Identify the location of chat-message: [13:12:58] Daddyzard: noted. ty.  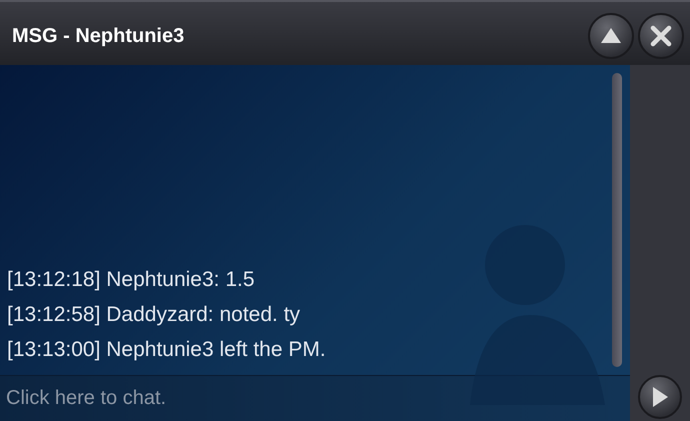
(154, 315).